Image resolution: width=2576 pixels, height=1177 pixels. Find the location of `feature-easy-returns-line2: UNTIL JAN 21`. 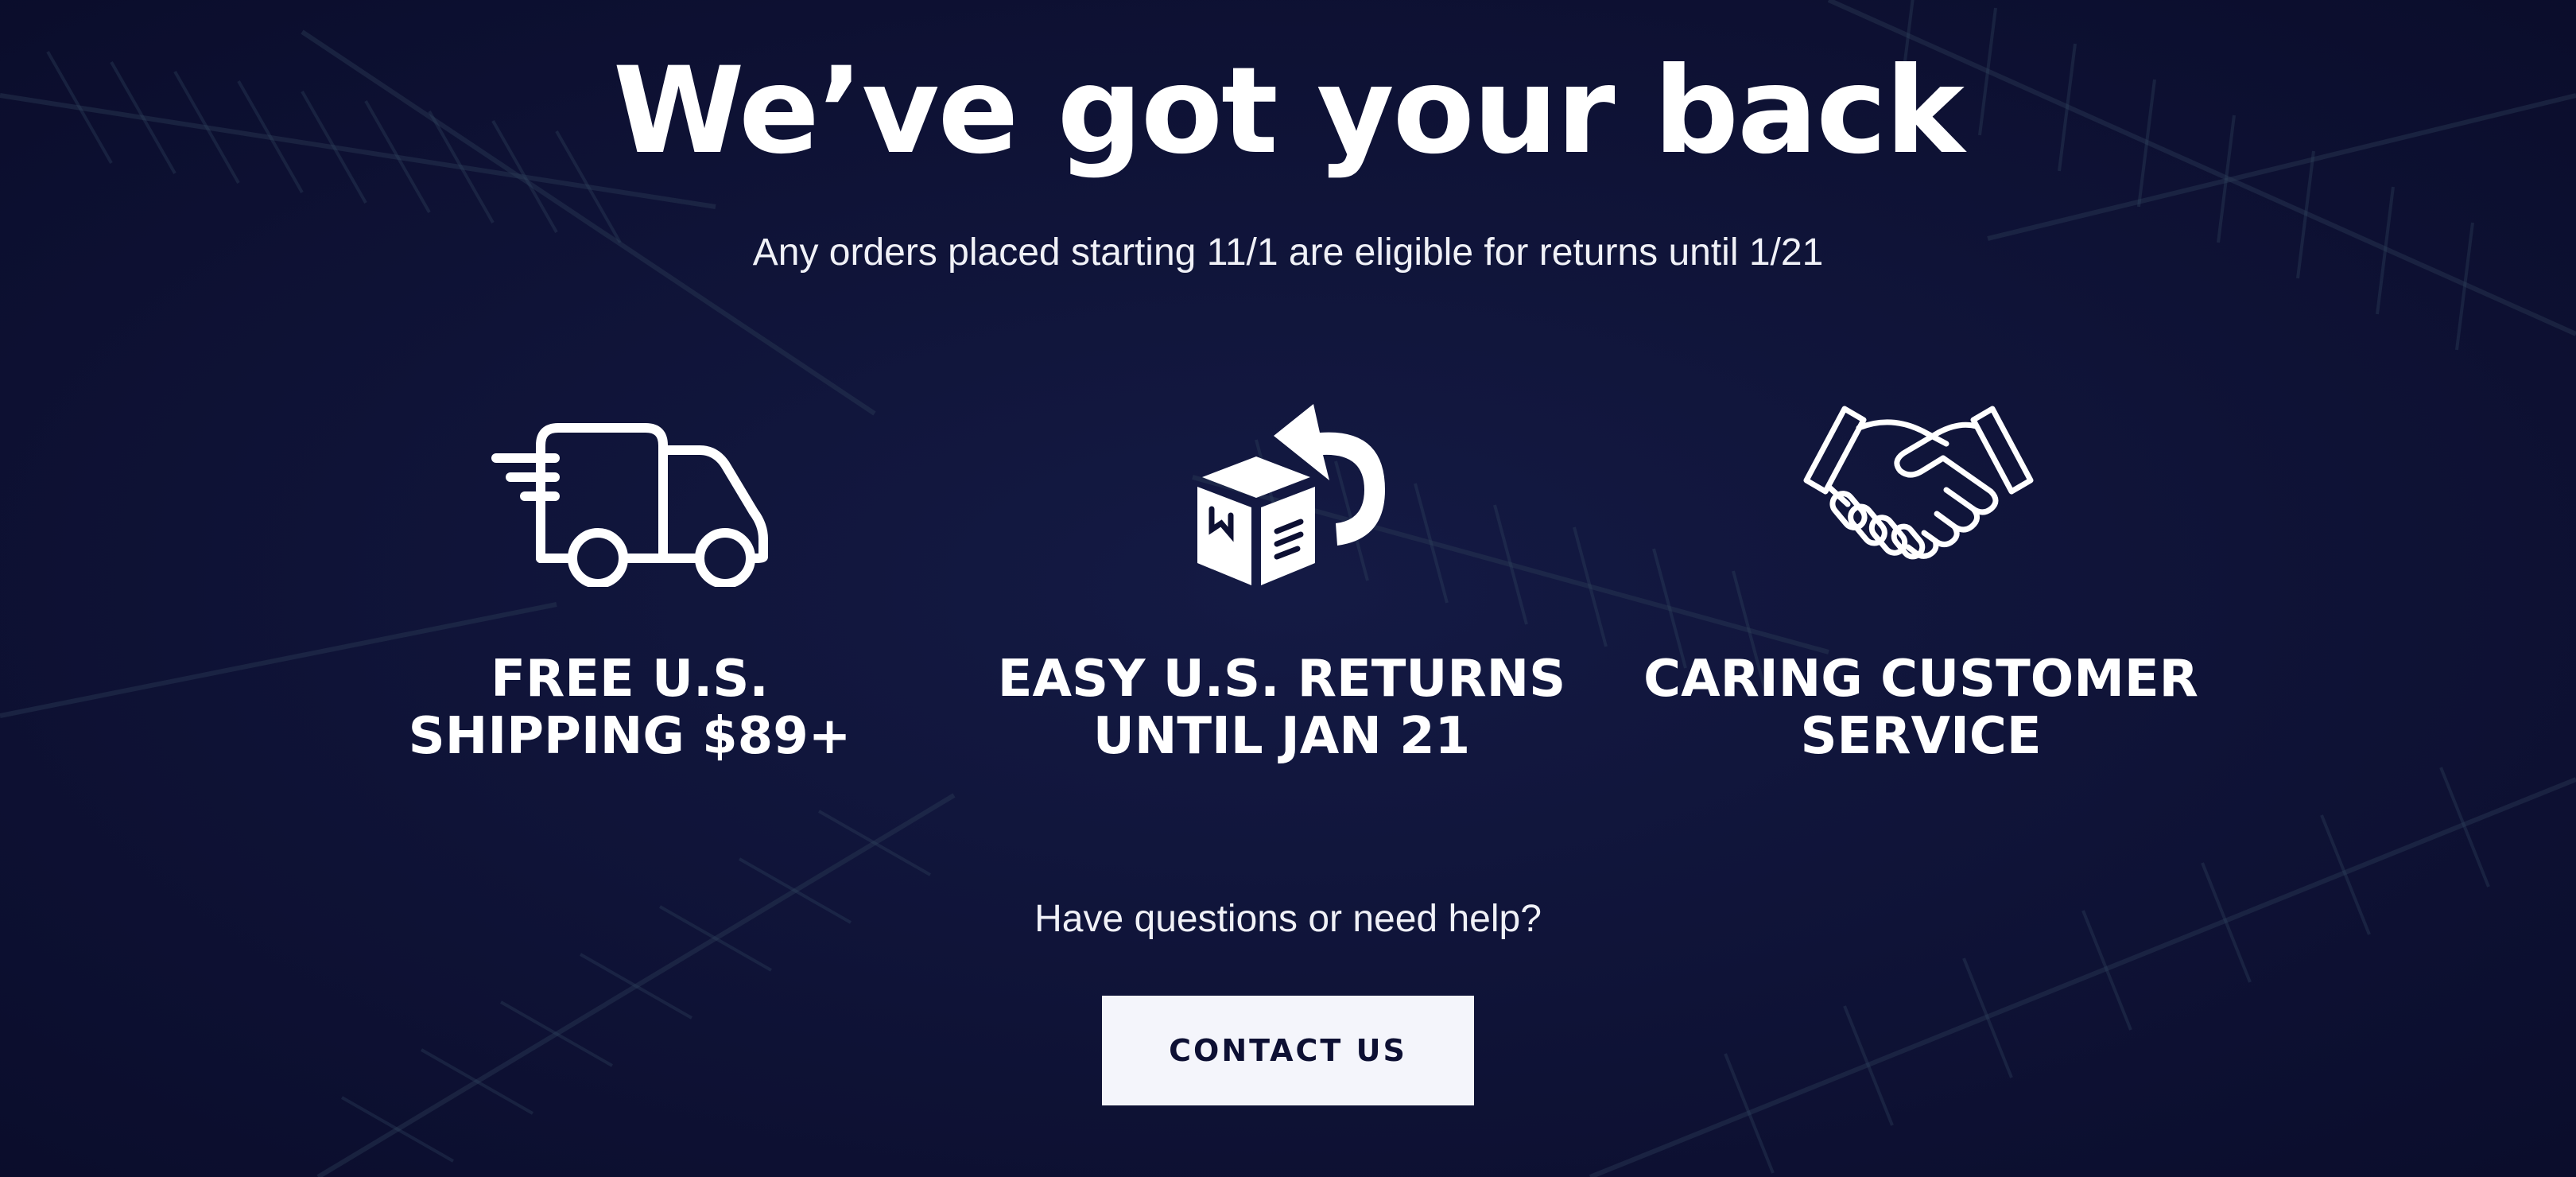

feature-easy-returns-line2: UNTIL JAN 21 is located at coordinates (1282, 736).